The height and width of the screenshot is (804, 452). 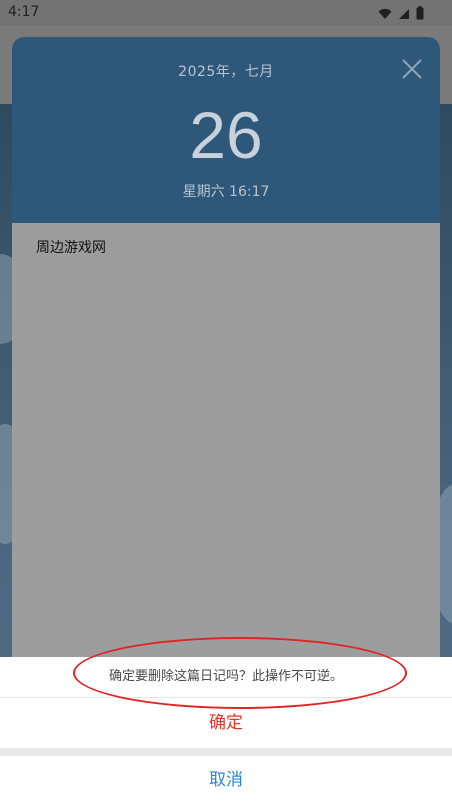 What do you see at coordinates (226, 192) in the screenshot?
I see `diary-weekday-time: 星期六 16:17` at bounding box center [226, 192].